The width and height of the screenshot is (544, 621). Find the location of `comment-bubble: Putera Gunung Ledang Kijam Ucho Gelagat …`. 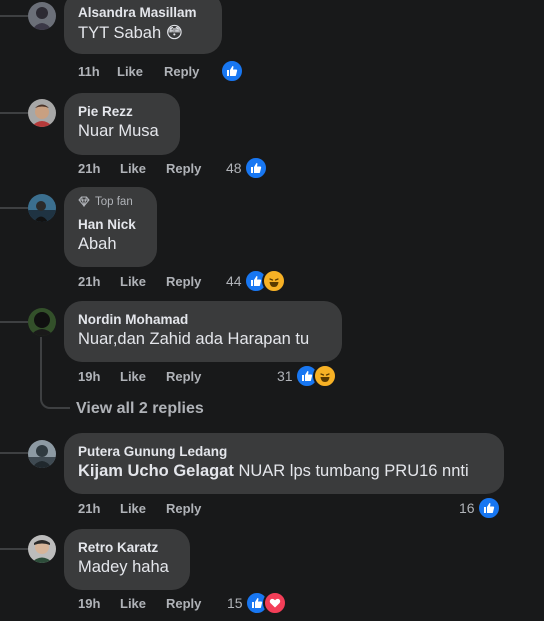

comment-bubble: Putera Gunung Ledang Kijam Ucho Gelagat … is located at coordinates (284, 463).